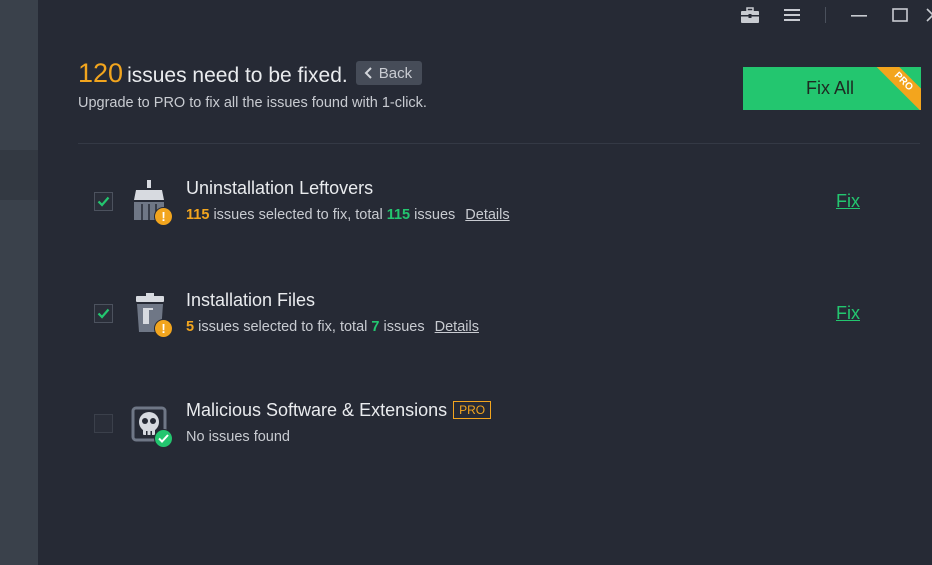 This screenshot has width=932, height=565. Describe the element at coordinates (237, 75) in the screenshot. I see `headline-text: issues need to be fixed.` at that location.